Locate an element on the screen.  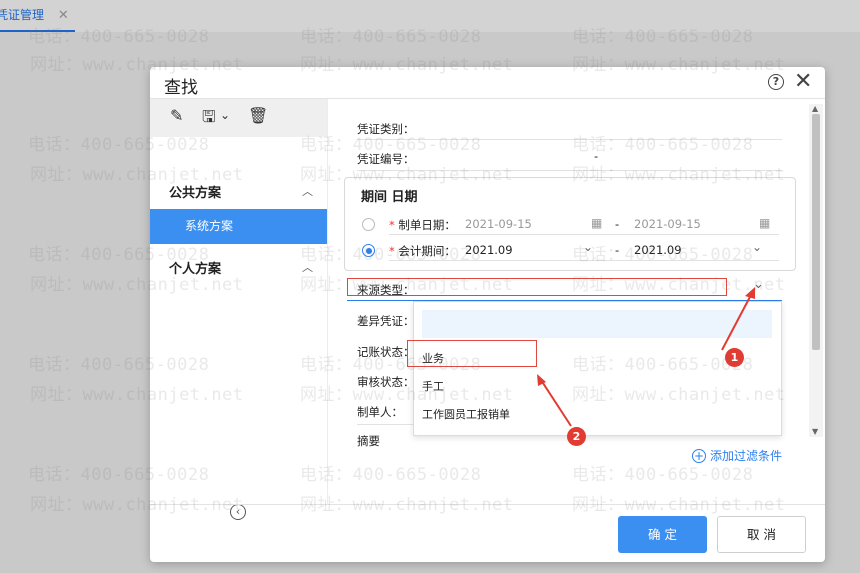
period-radio is located at coordinates (368, 250).